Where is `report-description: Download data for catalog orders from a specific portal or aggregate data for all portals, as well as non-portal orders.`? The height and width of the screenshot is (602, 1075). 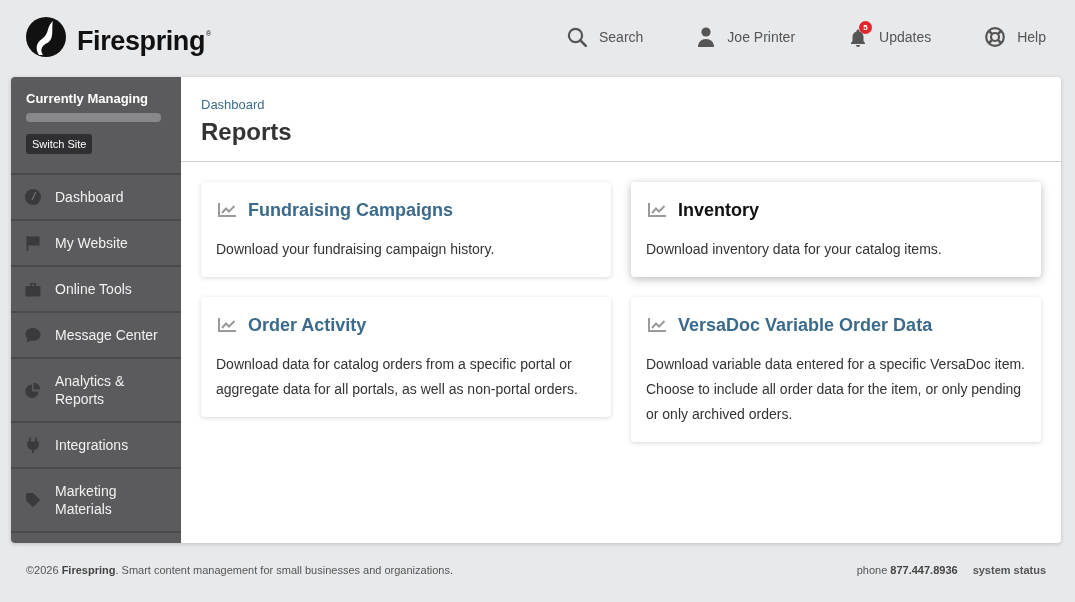
report-description: Download data for catalog orders from a specific portal or aggregate data for all portals, as well as non-portal orders. is located at coordinates (397, 377).